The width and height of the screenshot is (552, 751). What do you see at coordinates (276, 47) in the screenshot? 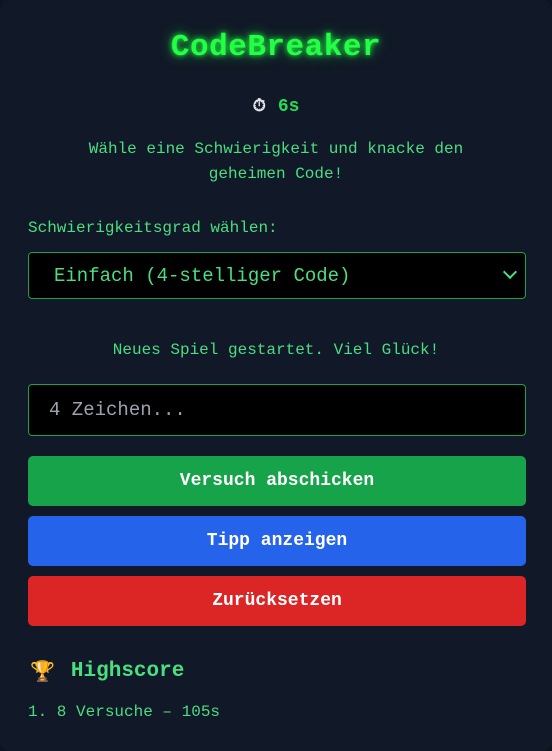
I see `app-title: CodeBreaker` at bounding box center [276, 47].